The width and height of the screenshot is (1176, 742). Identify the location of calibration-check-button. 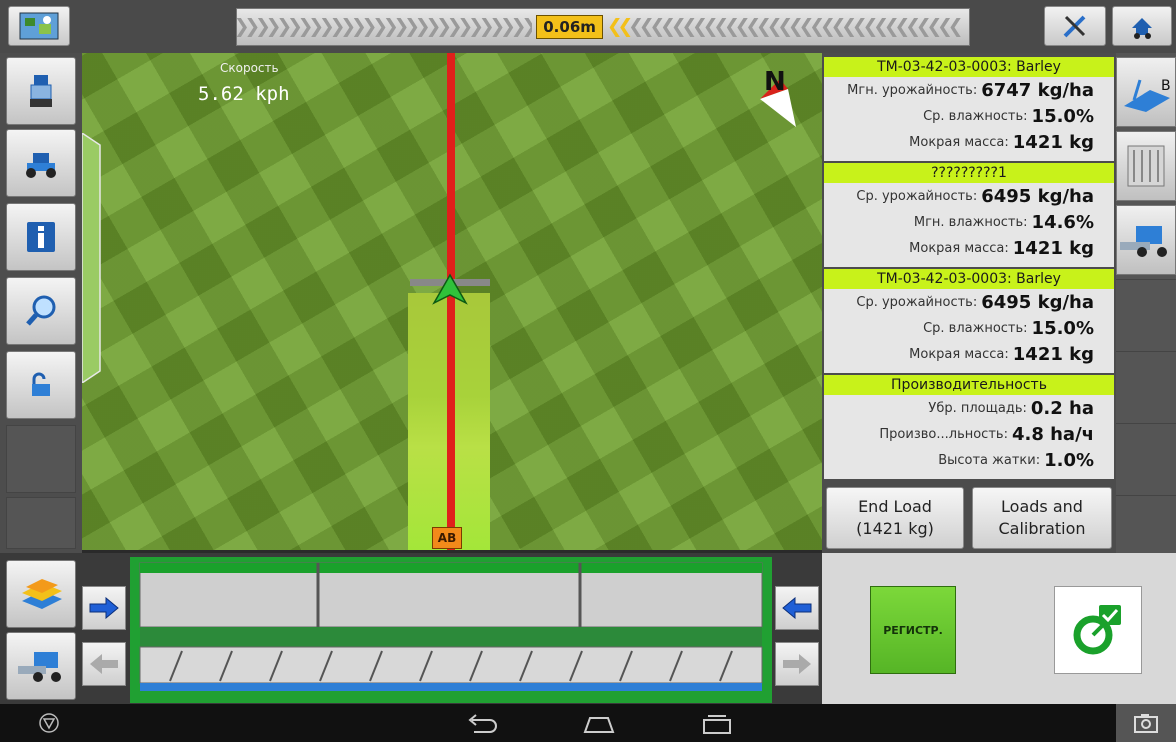
(1098, 630).